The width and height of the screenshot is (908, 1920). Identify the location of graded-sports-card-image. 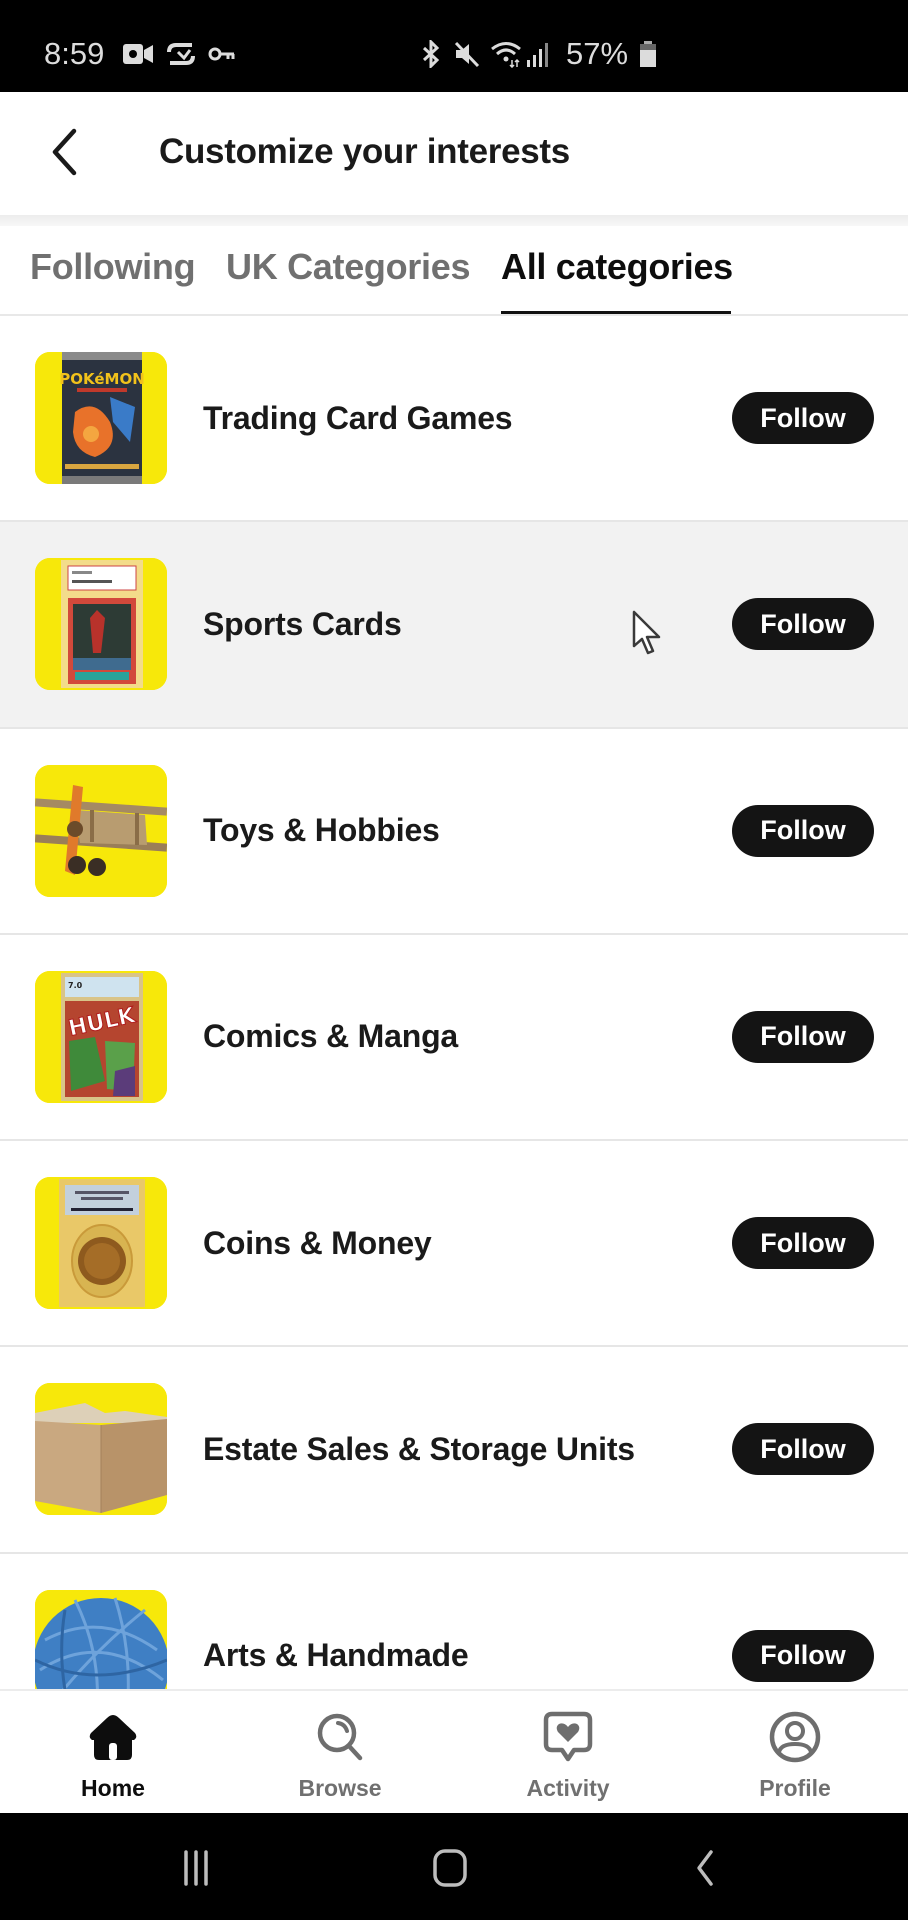
(101, 624).